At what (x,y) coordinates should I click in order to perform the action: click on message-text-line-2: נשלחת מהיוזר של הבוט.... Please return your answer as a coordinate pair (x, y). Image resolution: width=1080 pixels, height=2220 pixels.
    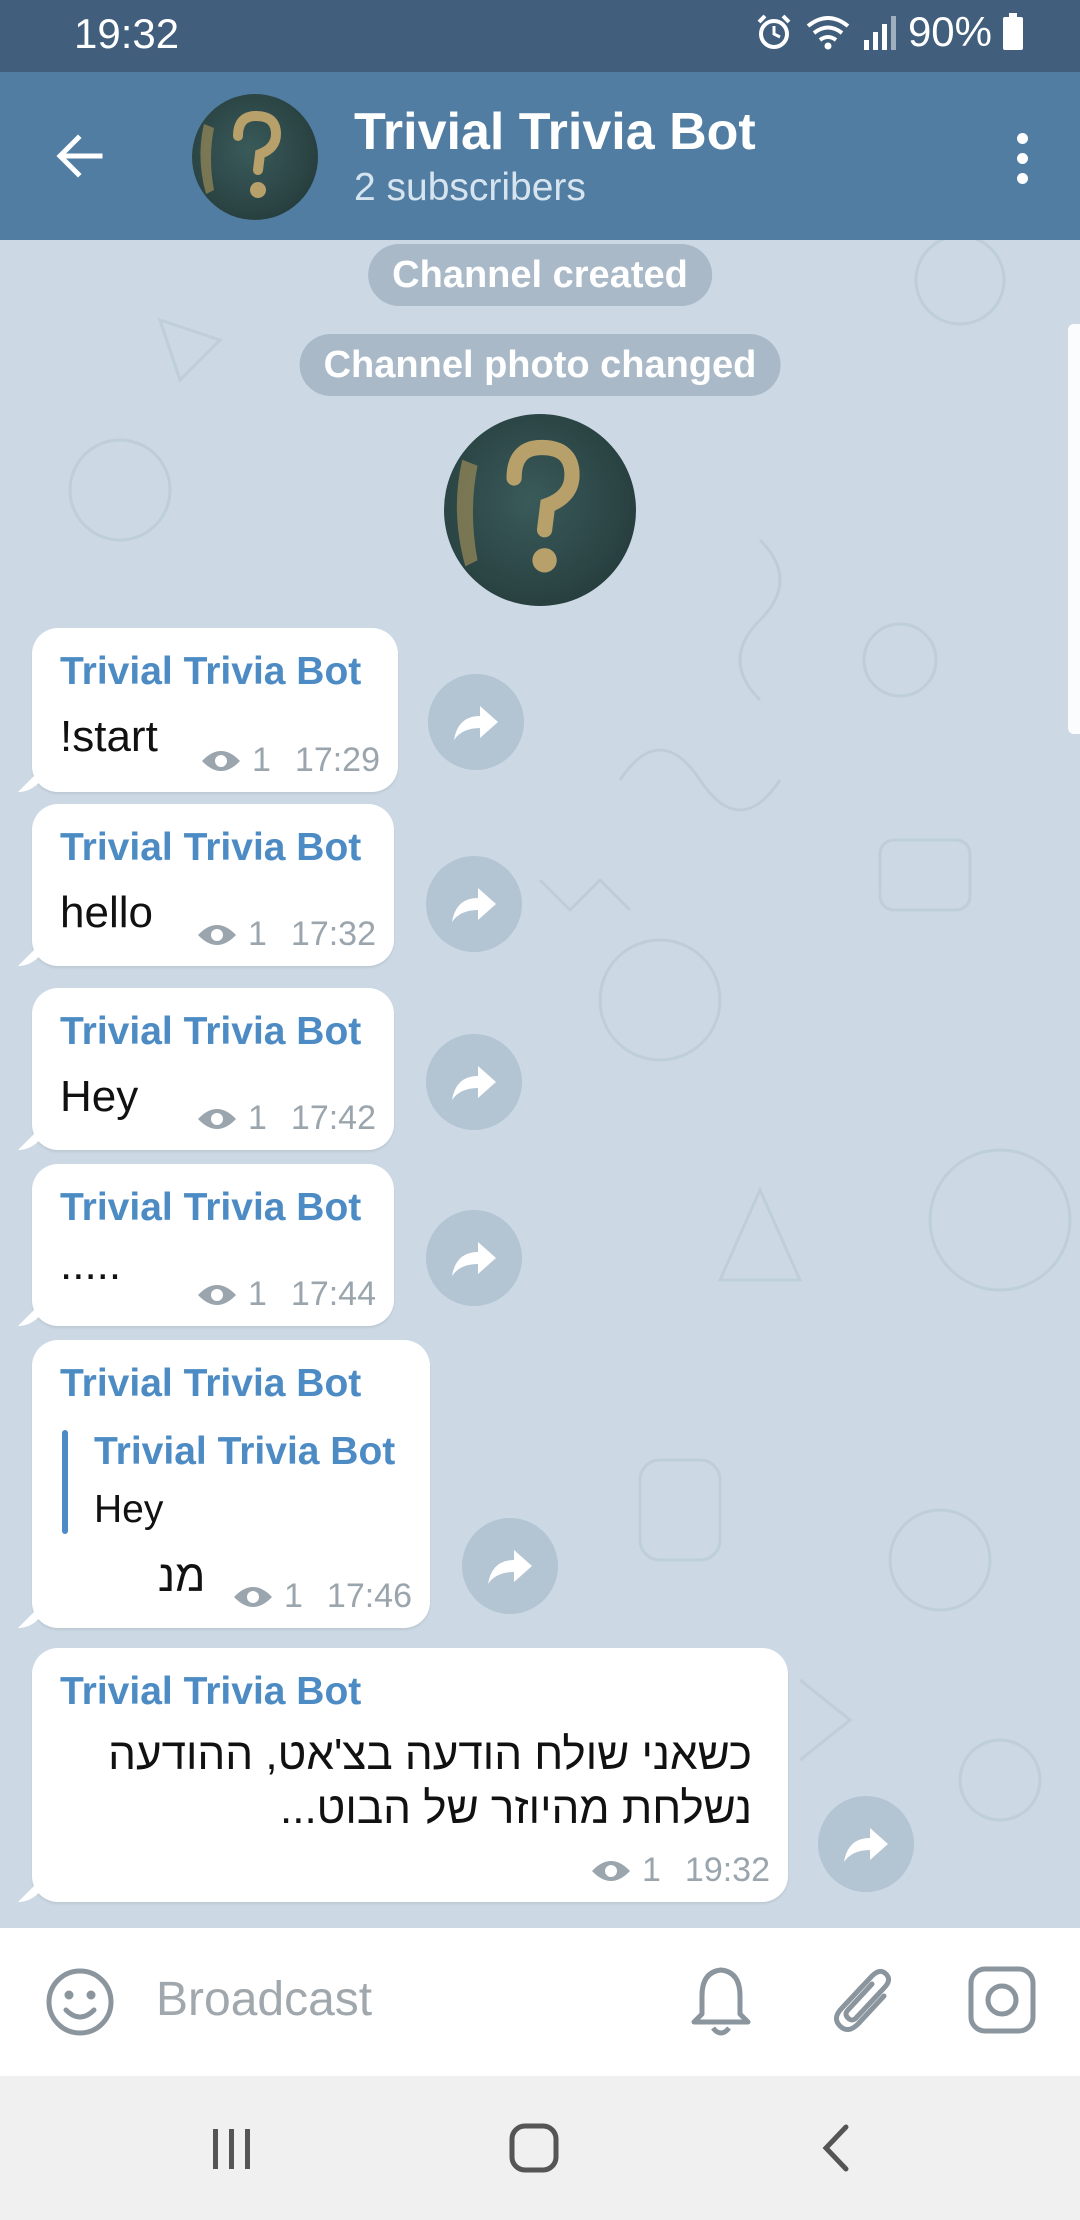
    Looking at the image, I should click on (516, 1808).